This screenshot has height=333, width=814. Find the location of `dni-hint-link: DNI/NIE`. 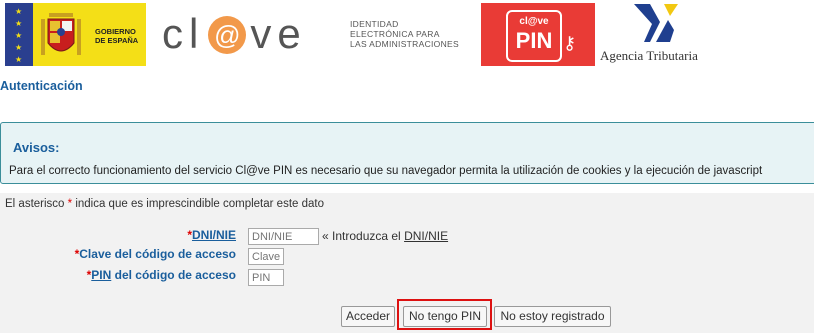

dni-hint-link: DNI/NIE is located at coordinates (426, 236).